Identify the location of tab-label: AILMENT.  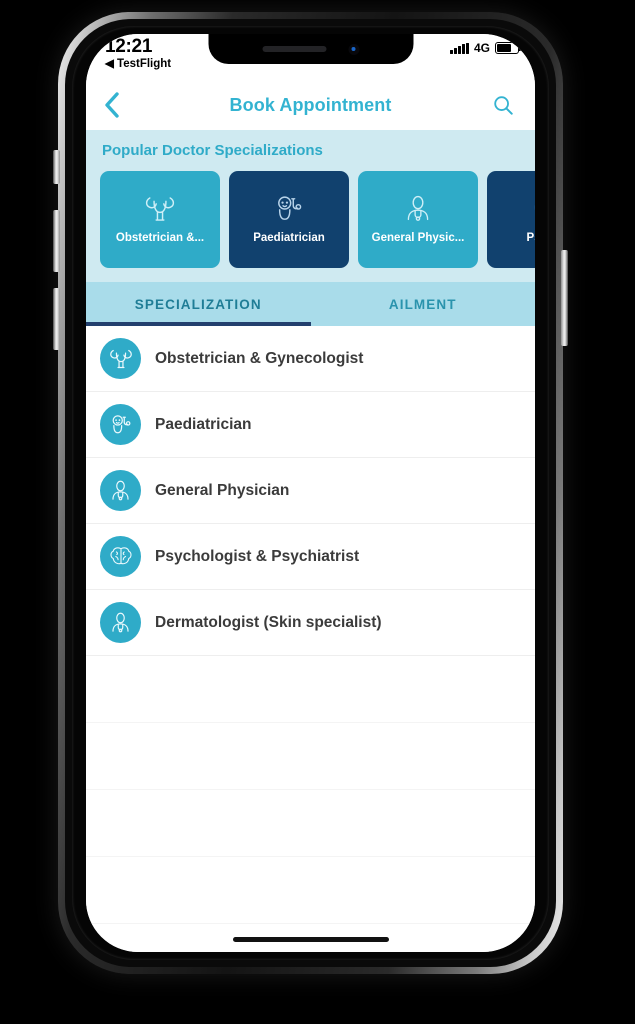
(422, 304).